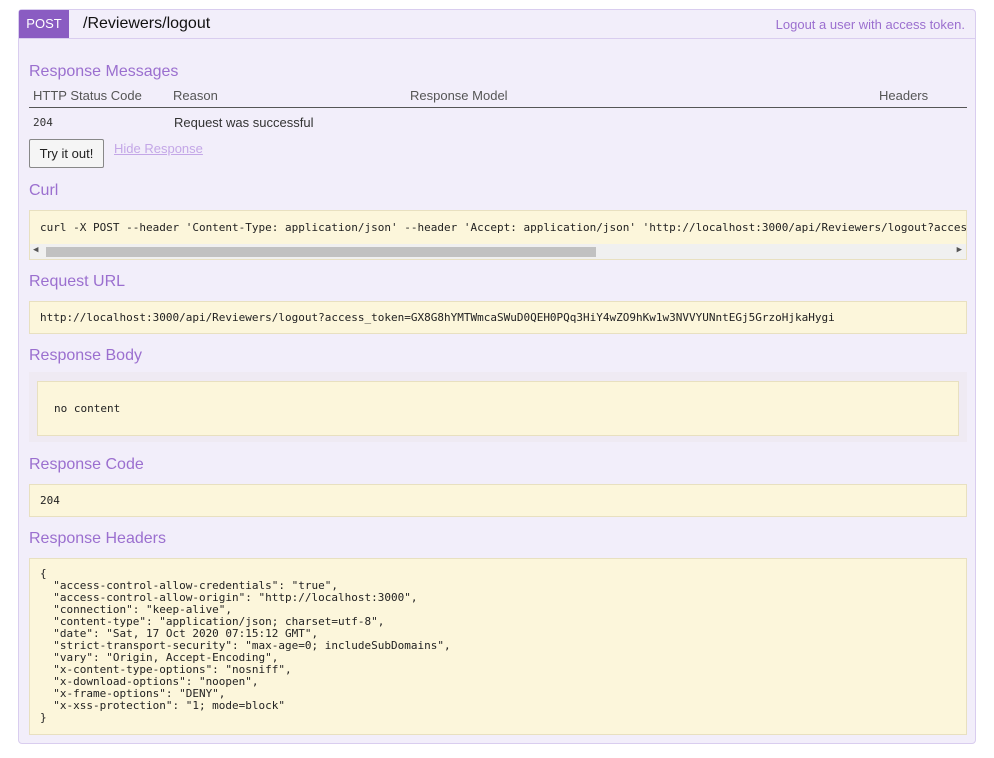 The width and height of the screenshot is (994, 758). I want to click on column-header-status-code: HTTP Status Code, so click(87, 95).